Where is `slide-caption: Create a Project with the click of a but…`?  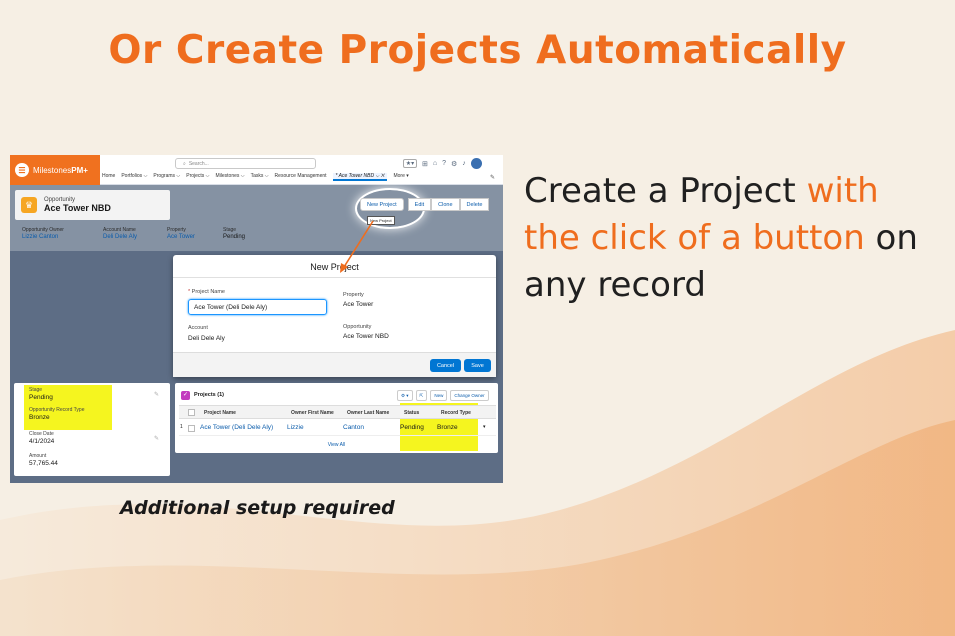 slide-caption: Create a Project with the click of a but… is located at coordinates (734, 238).